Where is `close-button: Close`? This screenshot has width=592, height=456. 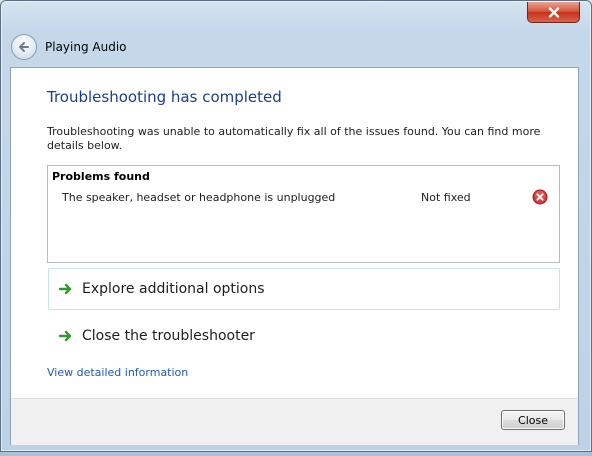 close-button: Close is located at coordinates (533, 420).